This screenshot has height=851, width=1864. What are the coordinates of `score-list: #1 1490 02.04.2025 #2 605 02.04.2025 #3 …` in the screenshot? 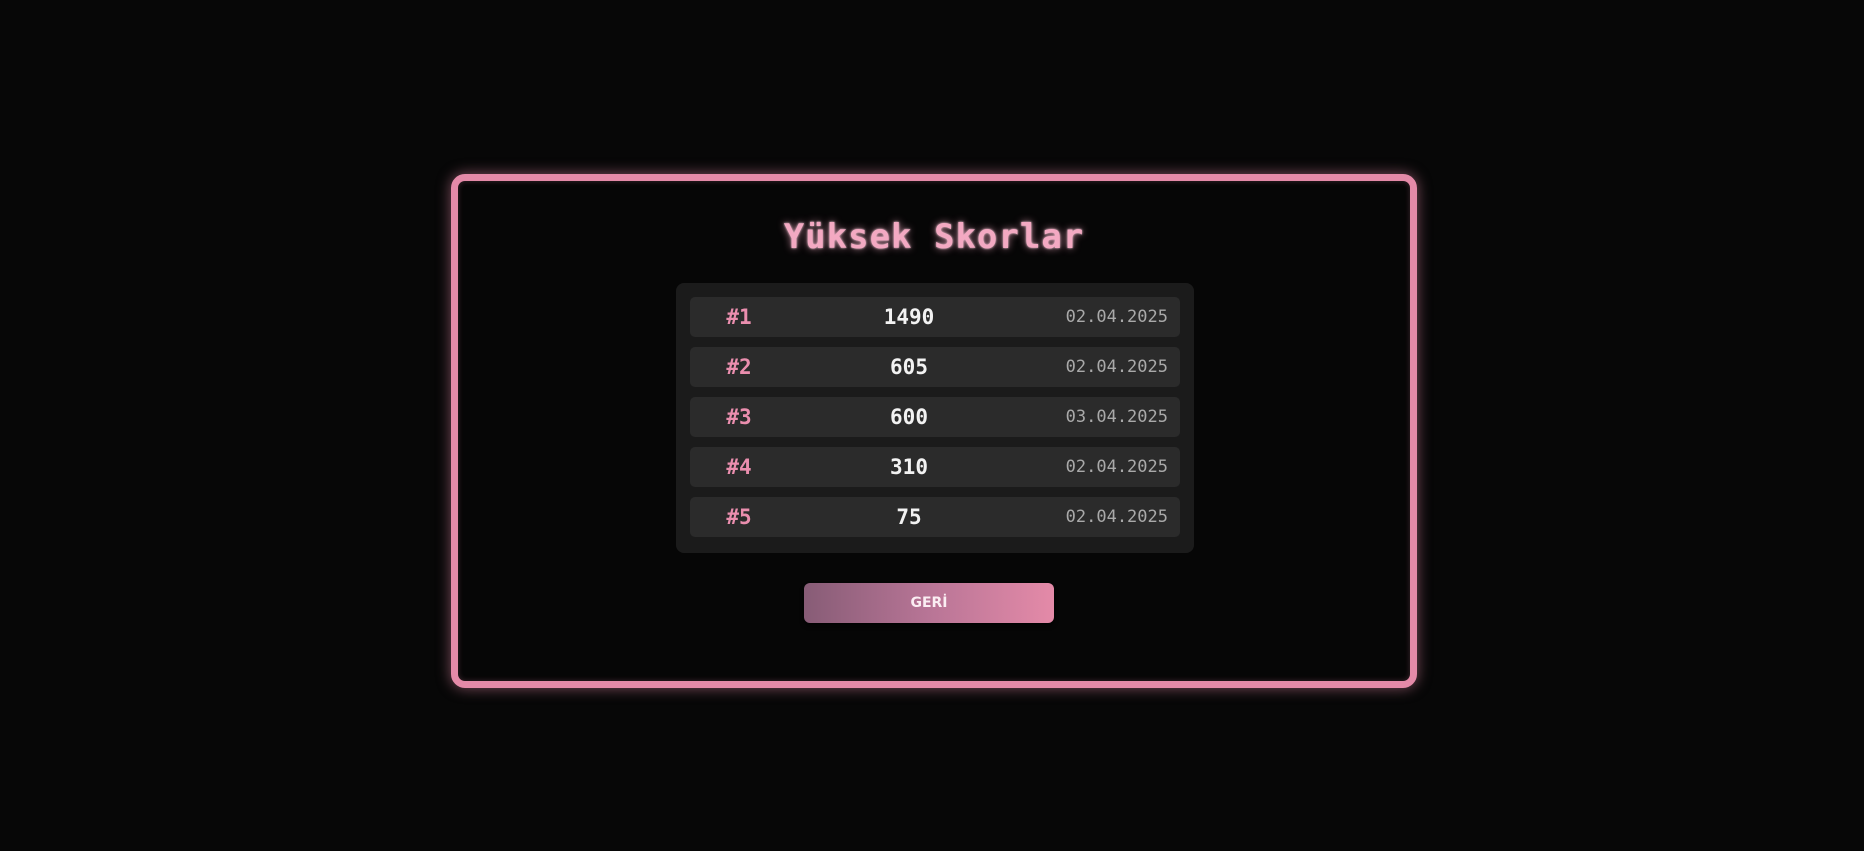 It's located at (935, 418).